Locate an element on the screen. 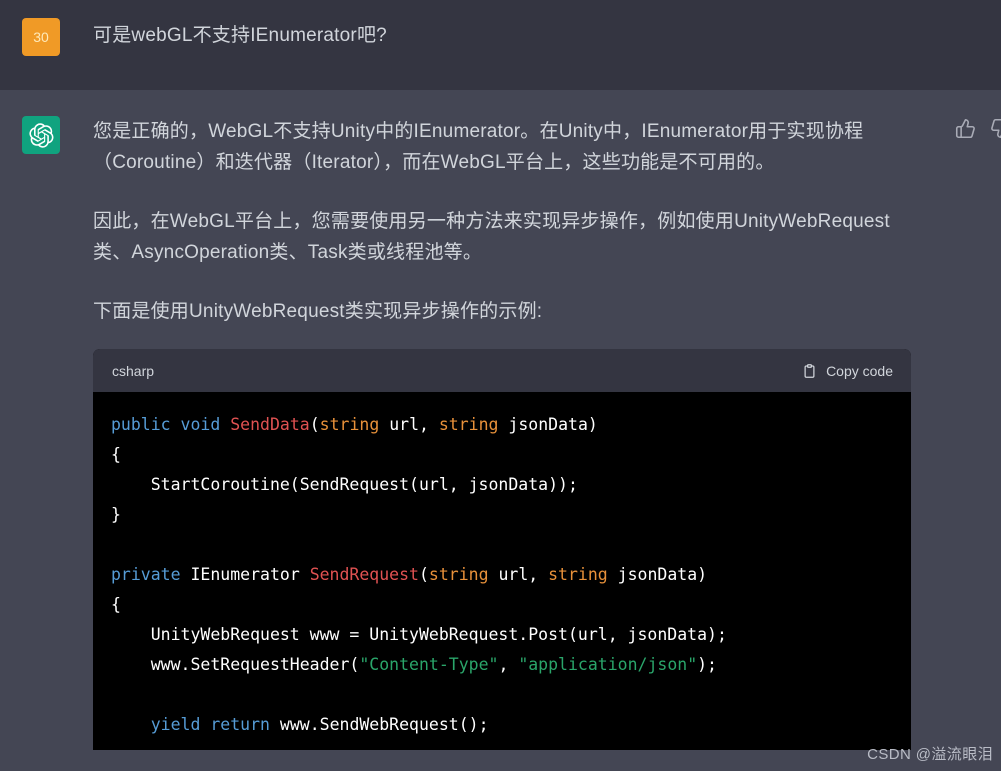 This screenshot has width=1001, height=771. code-block-header: csharp Copy code is located at coordinates (502, 370).